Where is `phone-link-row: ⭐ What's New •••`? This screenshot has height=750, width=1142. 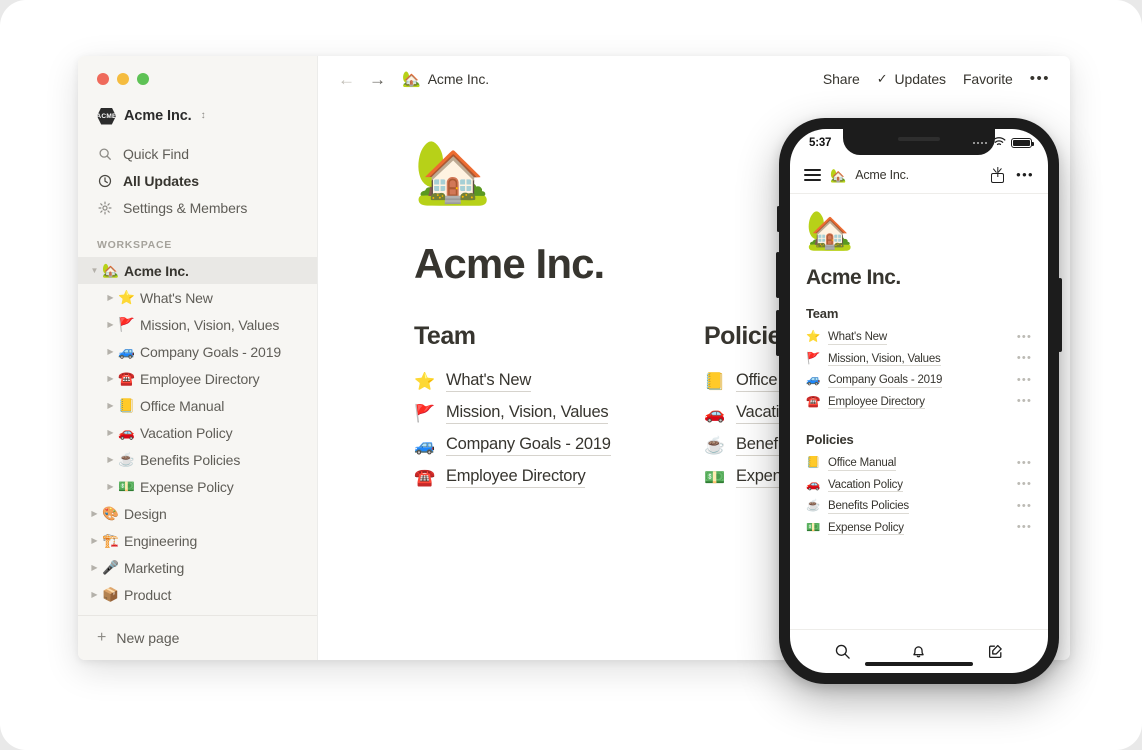 phone-link-row: ⭐ What's New ••• is located at coordinates (919, 338).